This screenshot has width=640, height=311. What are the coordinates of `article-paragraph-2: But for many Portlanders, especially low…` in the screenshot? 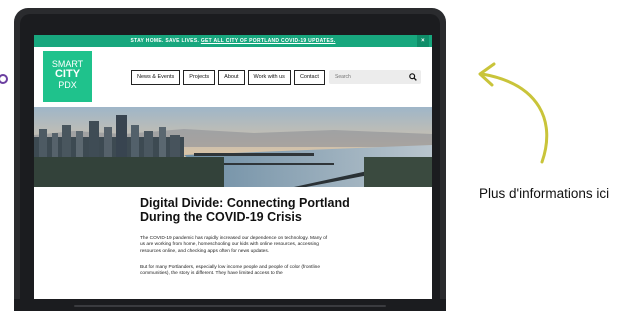 It's located at (230, 271).